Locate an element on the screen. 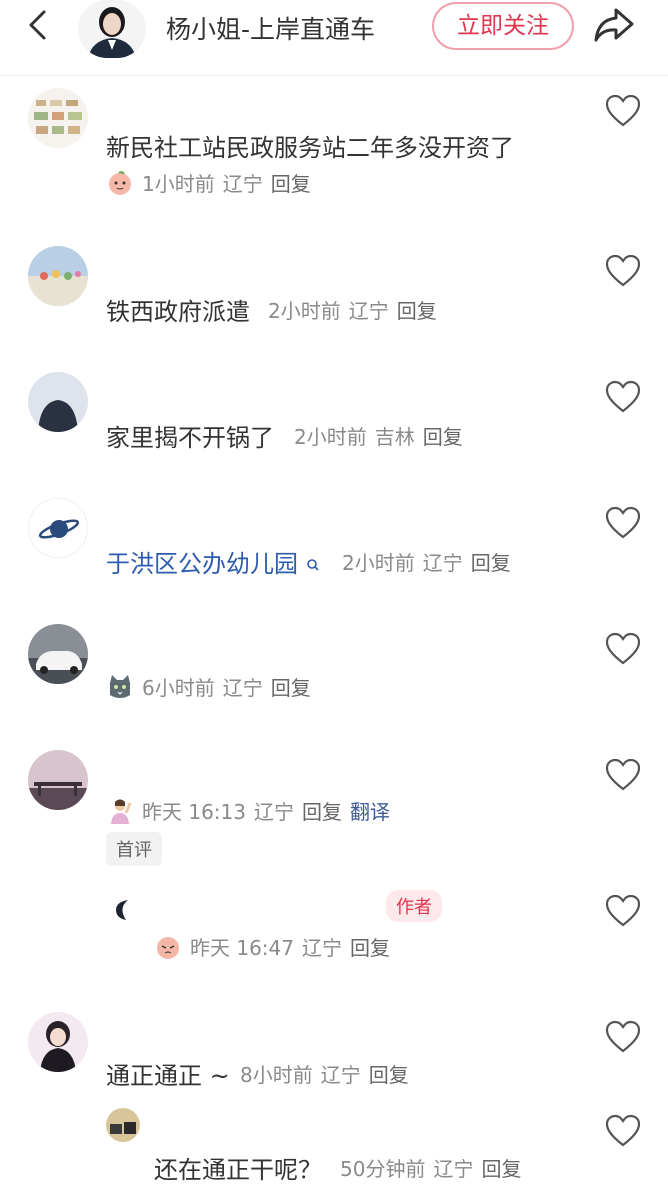  comment-item: 6小时前 辽宁 回复 is located at coordinates (334, 673).